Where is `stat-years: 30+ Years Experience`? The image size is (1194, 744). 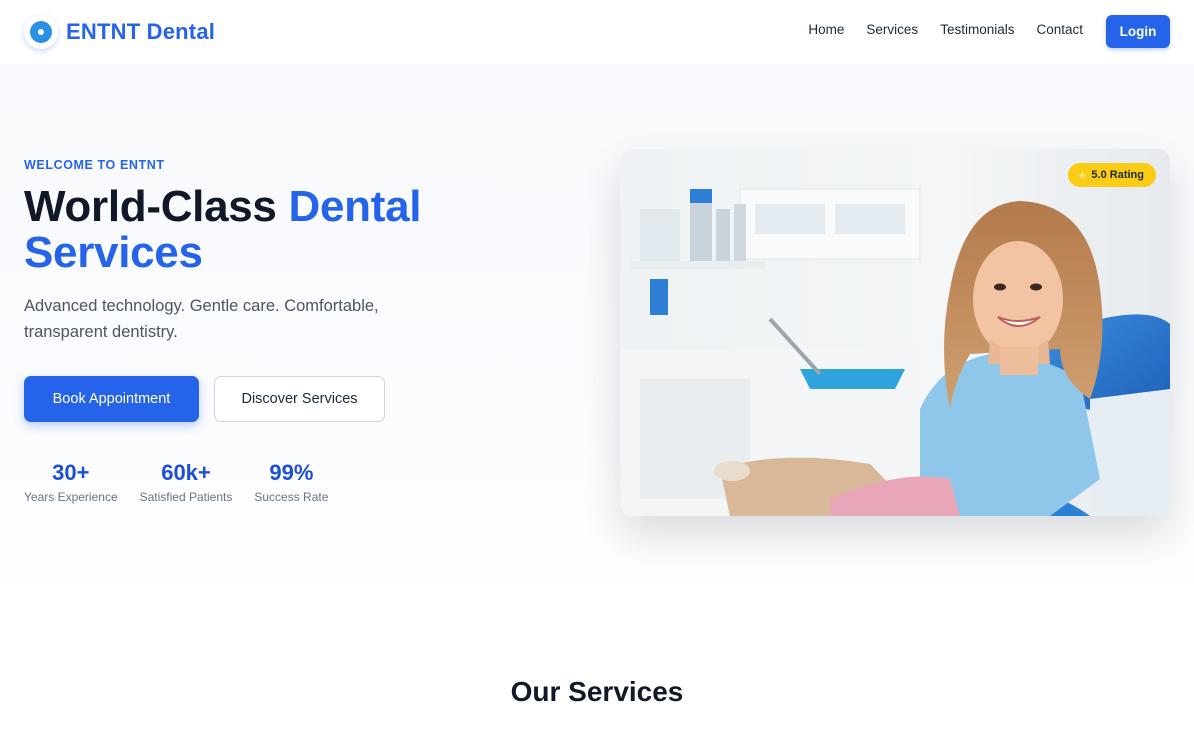 stat-years: 30+ Years Experience is located at coordinates (71, 482).